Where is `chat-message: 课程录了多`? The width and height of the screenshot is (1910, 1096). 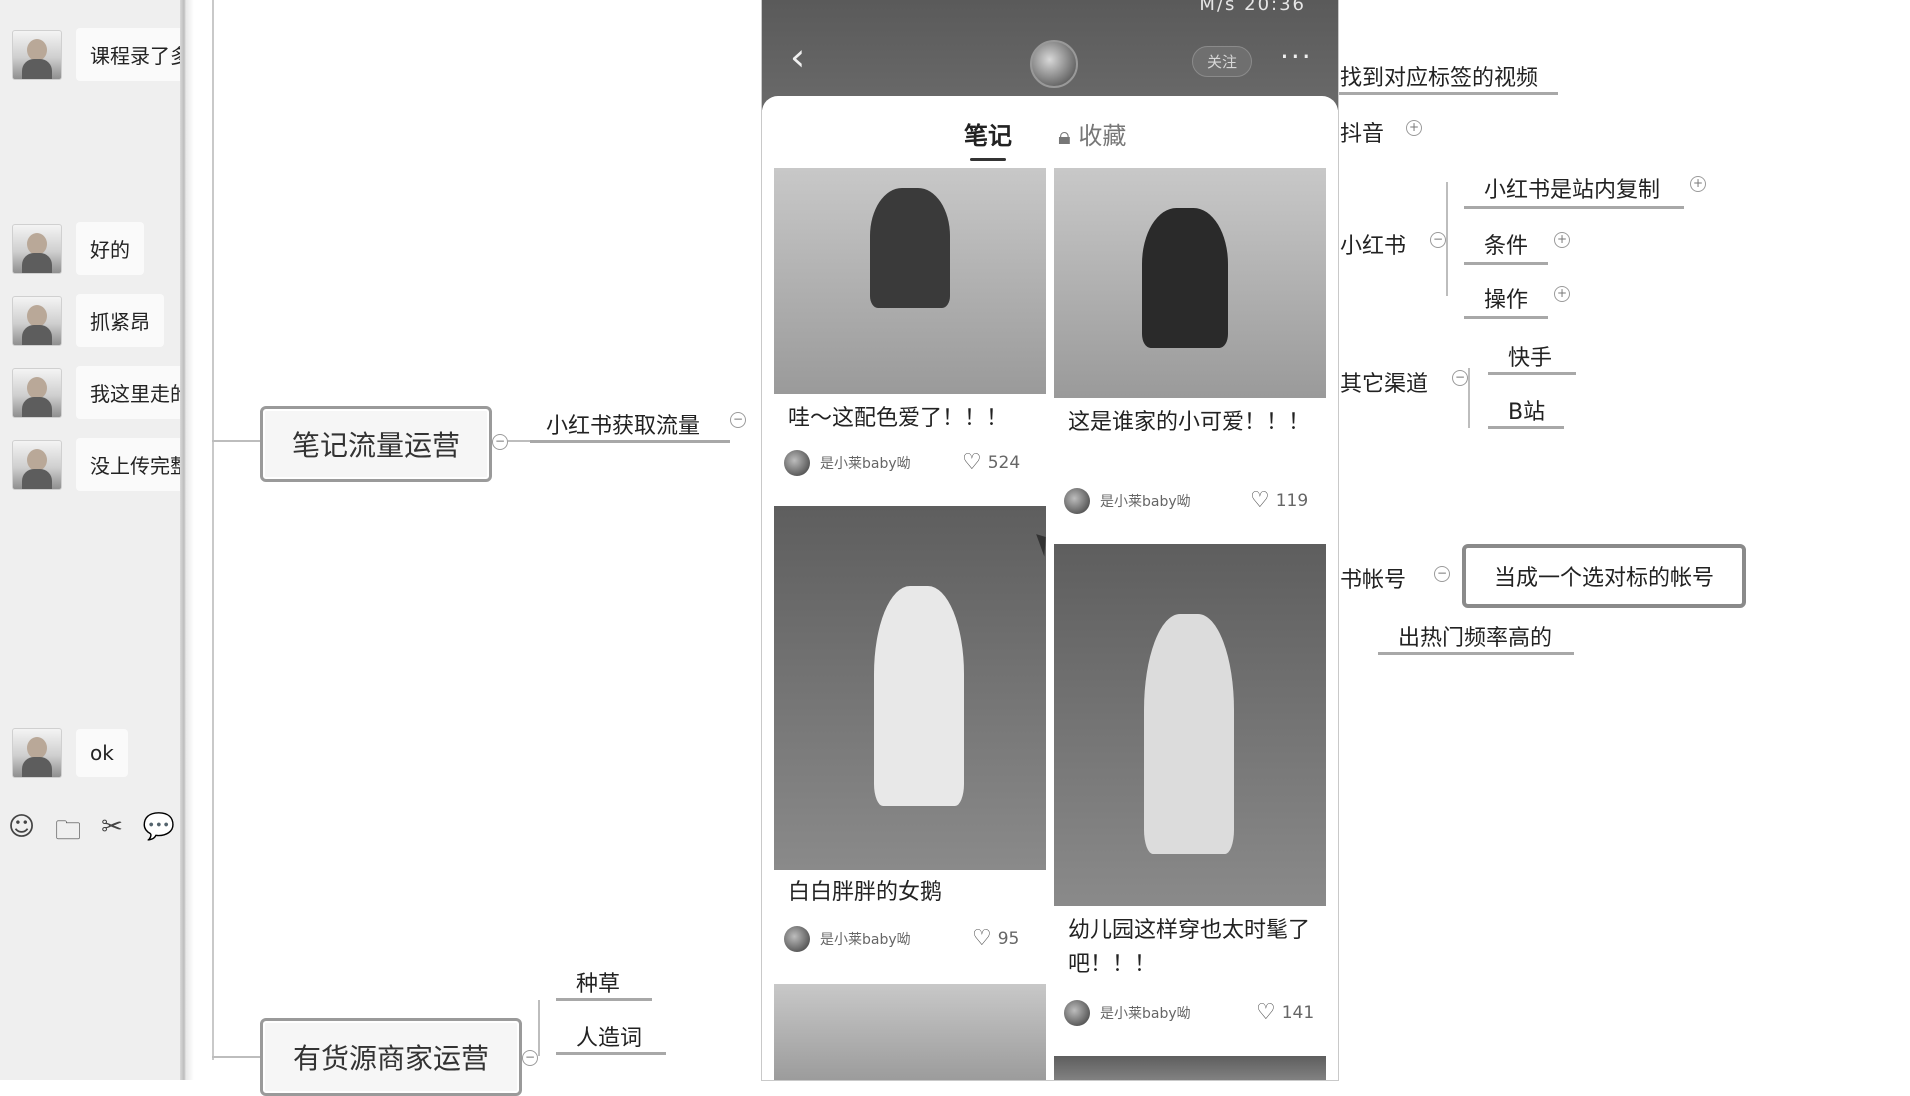 chat-message: 课程录了多 is located at coordinates (96, 54).